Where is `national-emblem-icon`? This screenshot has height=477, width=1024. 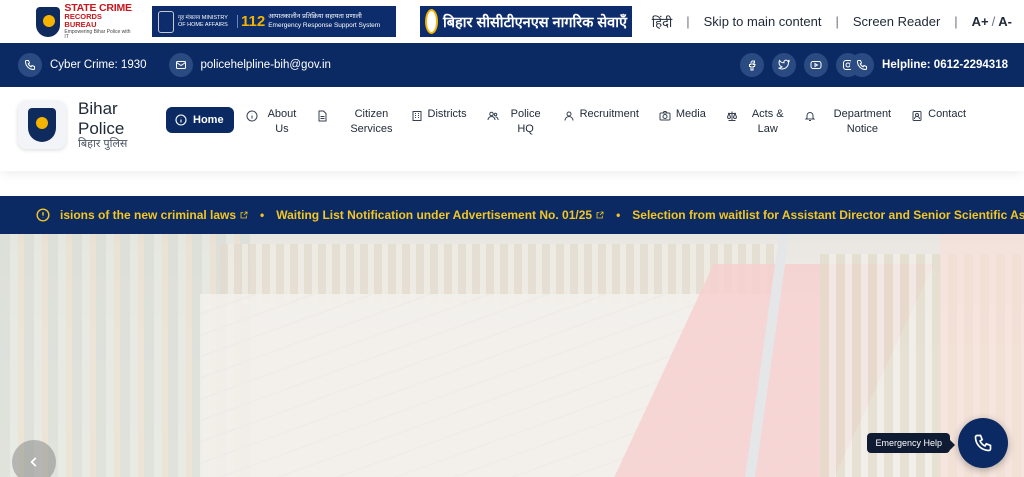
national-emblem-icon is located at coordinates (166, 21).